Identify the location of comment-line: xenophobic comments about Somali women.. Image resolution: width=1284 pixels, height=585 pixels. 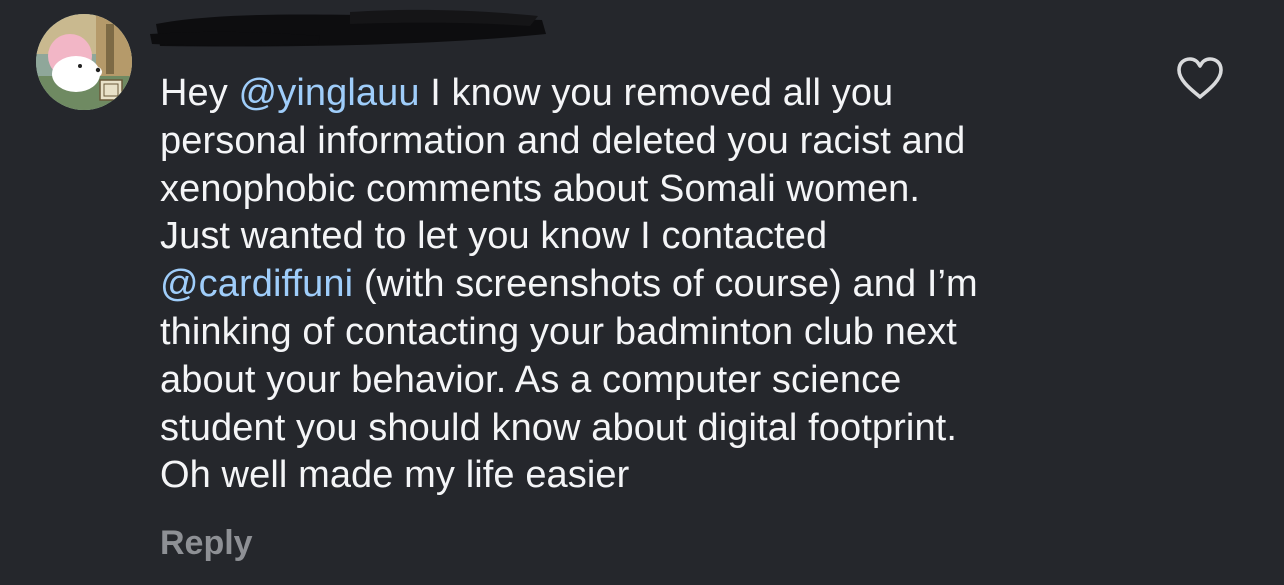
(540, 188).